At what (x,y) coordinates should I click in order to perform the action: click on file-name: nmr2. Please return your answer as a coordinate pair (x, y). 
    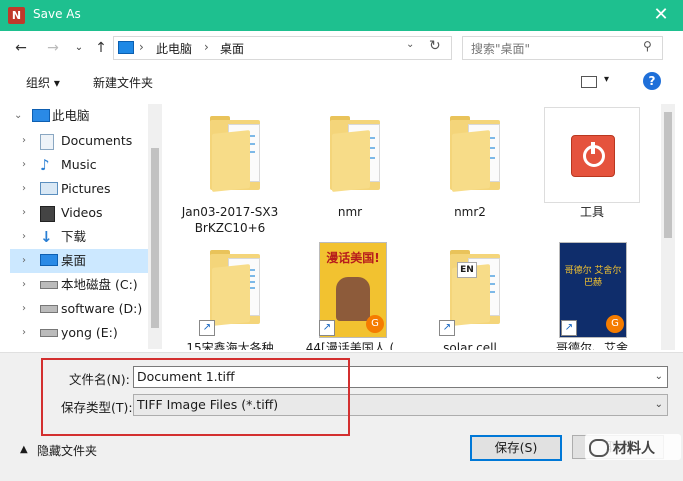
    Looking at the image, I should click on (470, 212).